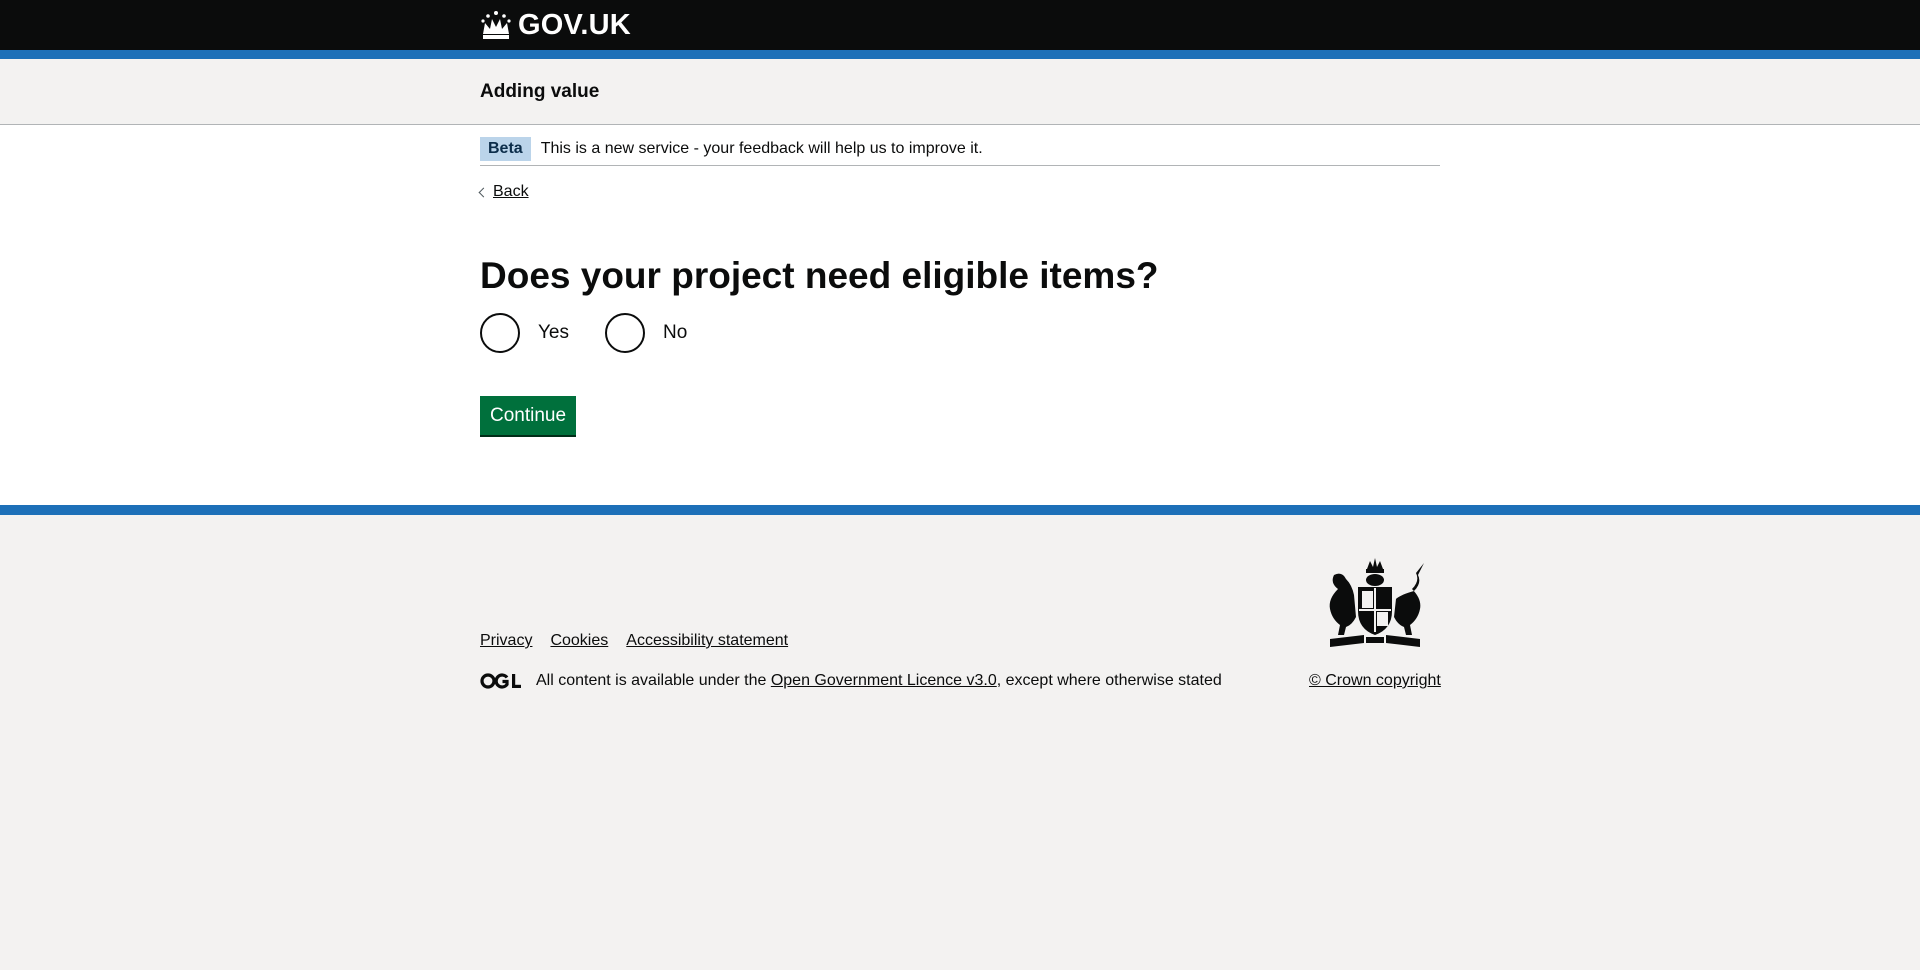 The image size is (1920, 970). I want to click on continue-button: Continue, so click(528, 415).